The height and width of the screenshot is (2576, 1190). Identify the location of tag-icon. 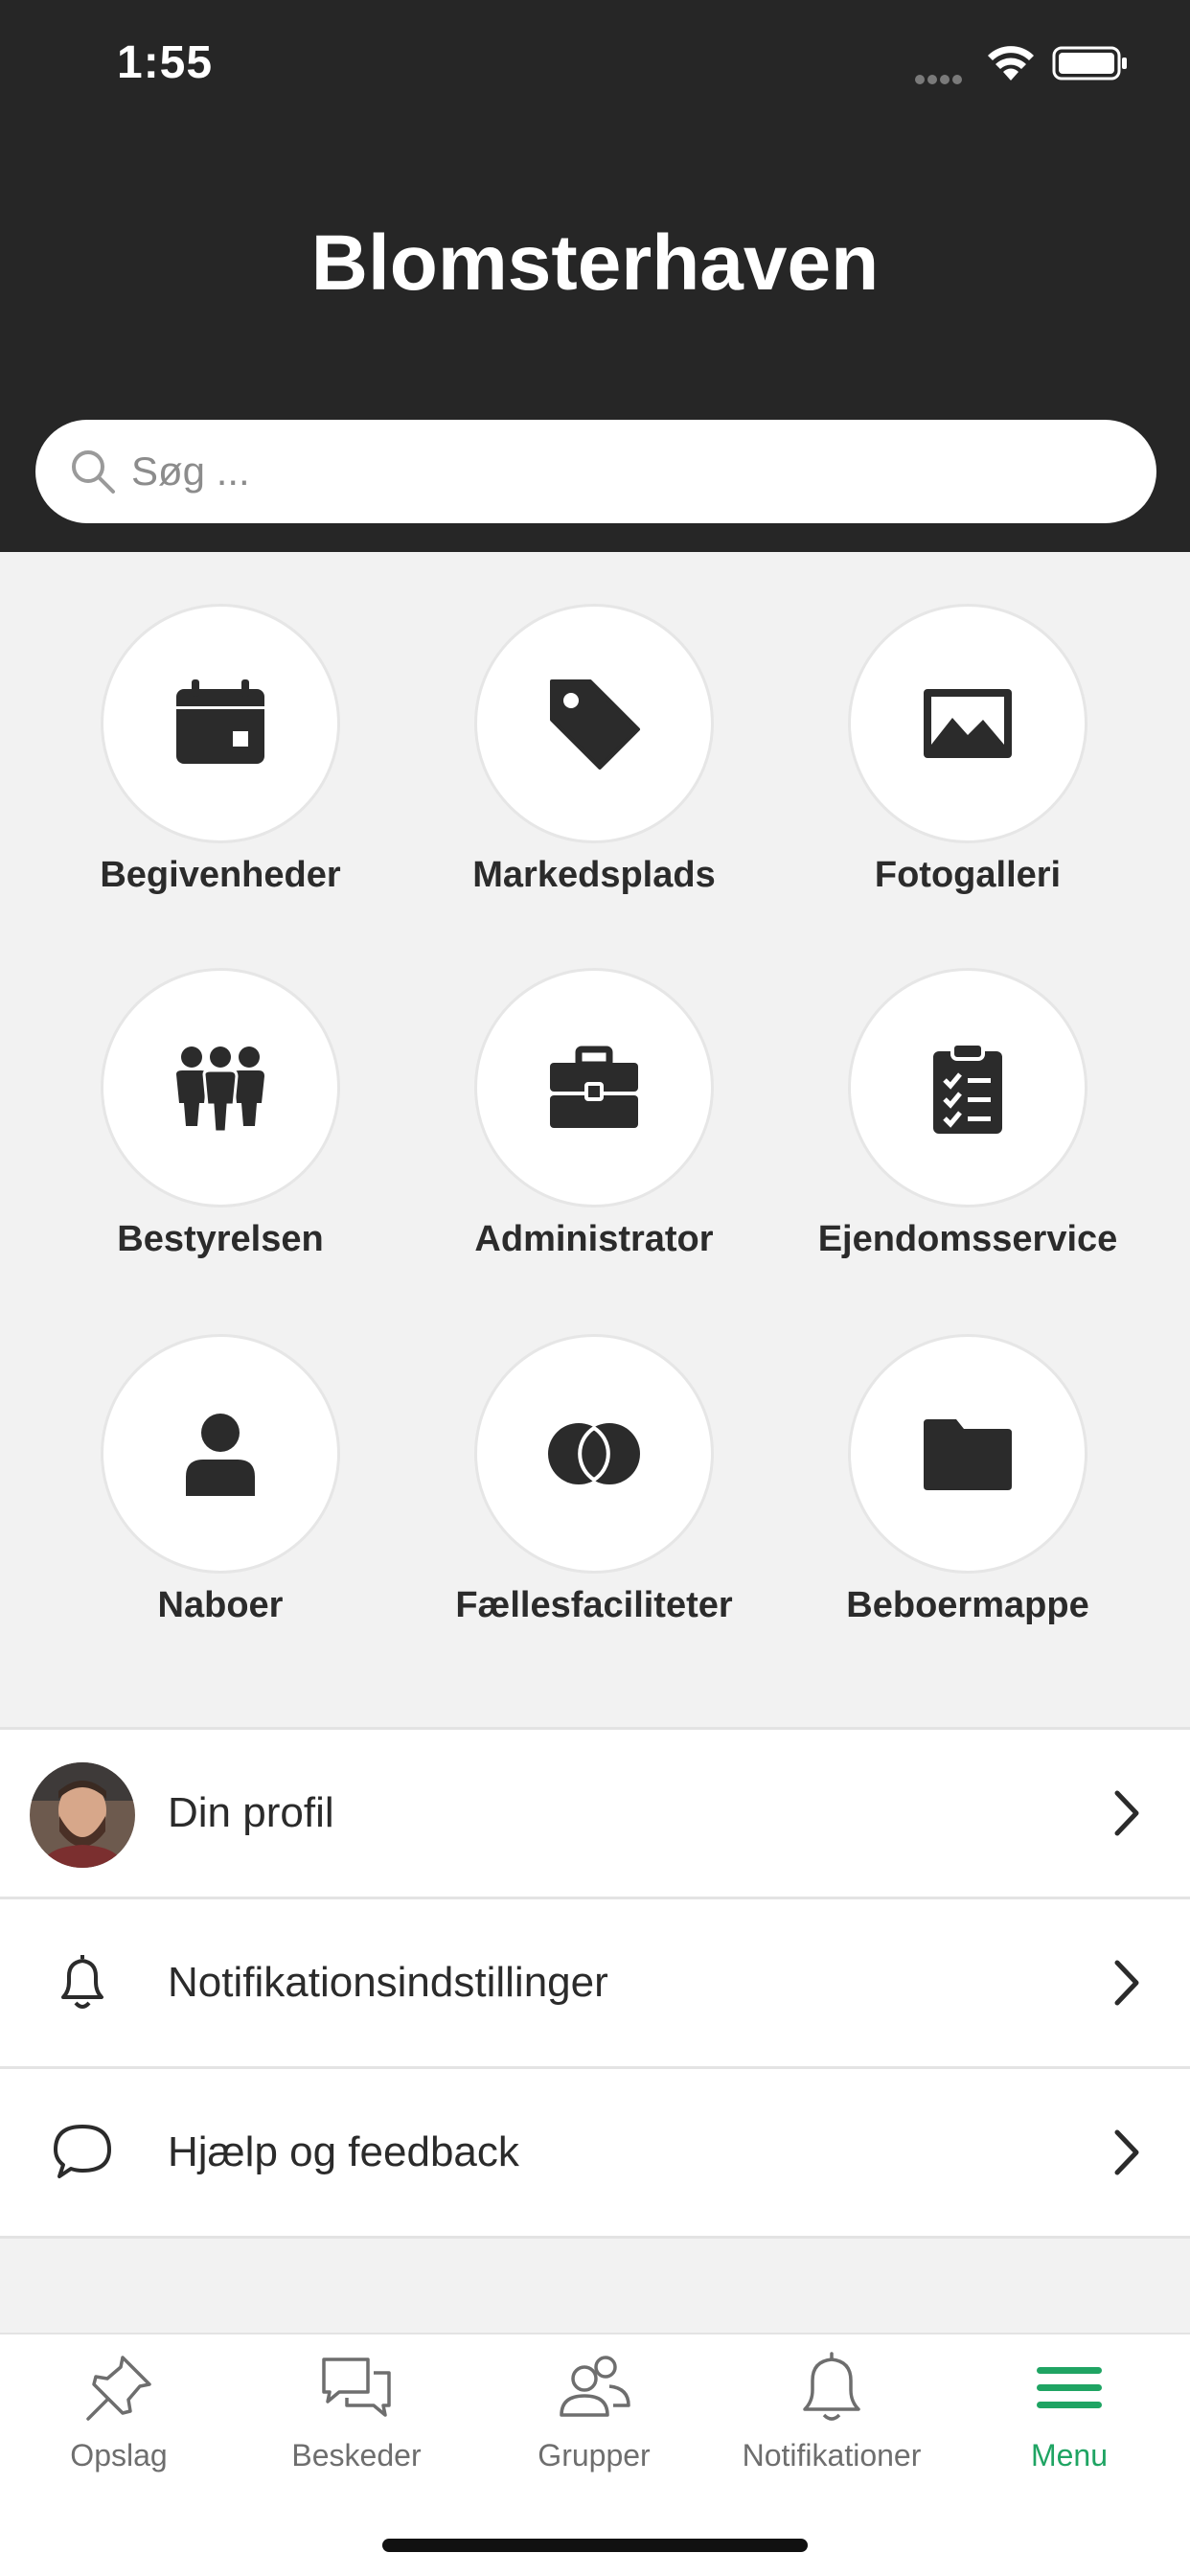
(595, 724).